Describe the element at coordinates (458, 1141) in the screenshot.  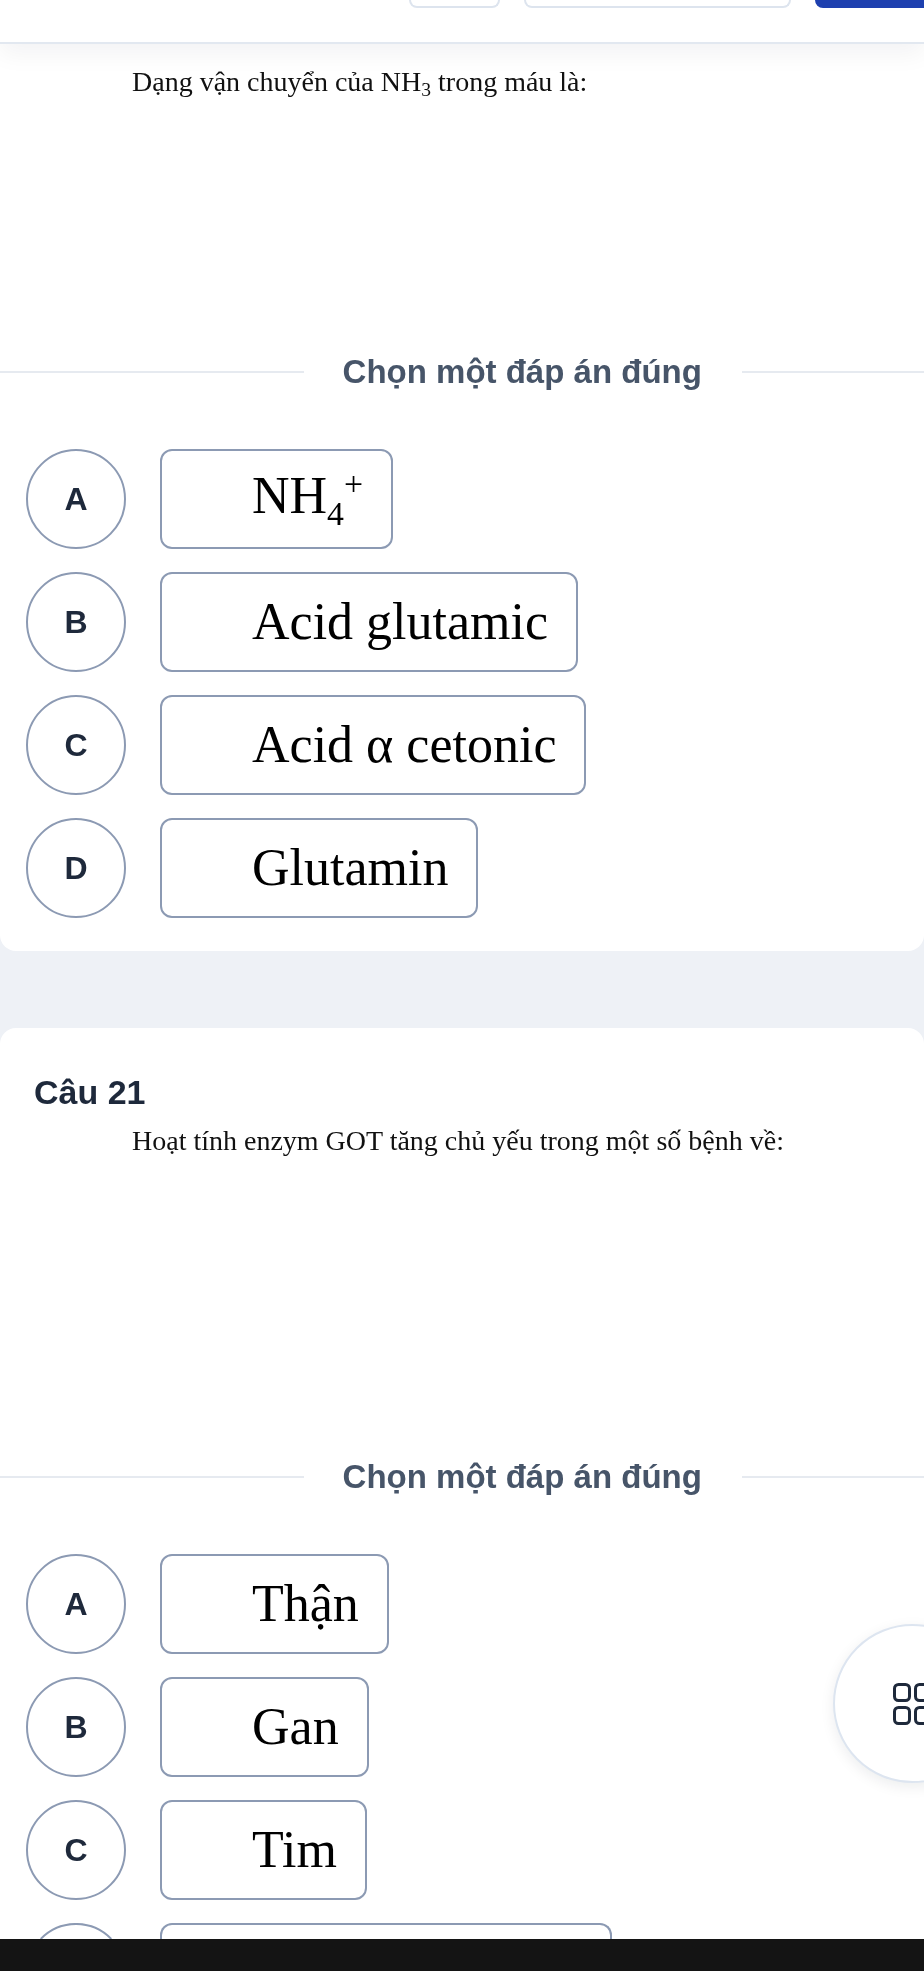
I see `question-text: Hoạt tính enzym GOT tăng chủ yếu trong một số bệnh về:` at that location.